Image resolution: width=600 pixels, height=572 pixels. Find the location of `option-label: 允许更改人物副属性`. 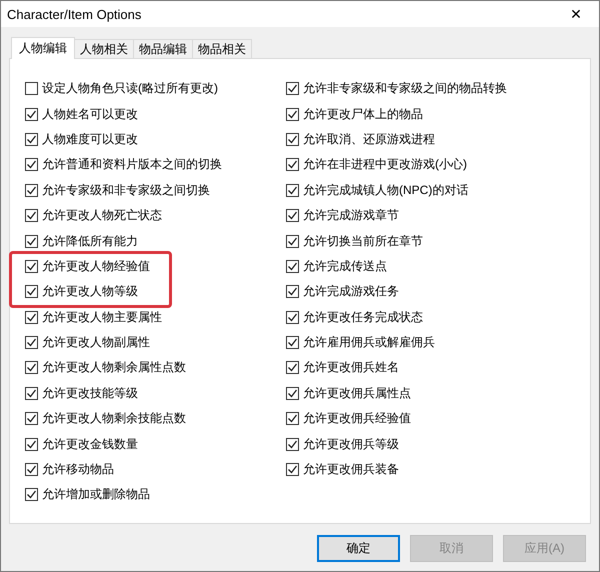

option-label: 允许更改人物副属性 is located at coordinates (96, 343).